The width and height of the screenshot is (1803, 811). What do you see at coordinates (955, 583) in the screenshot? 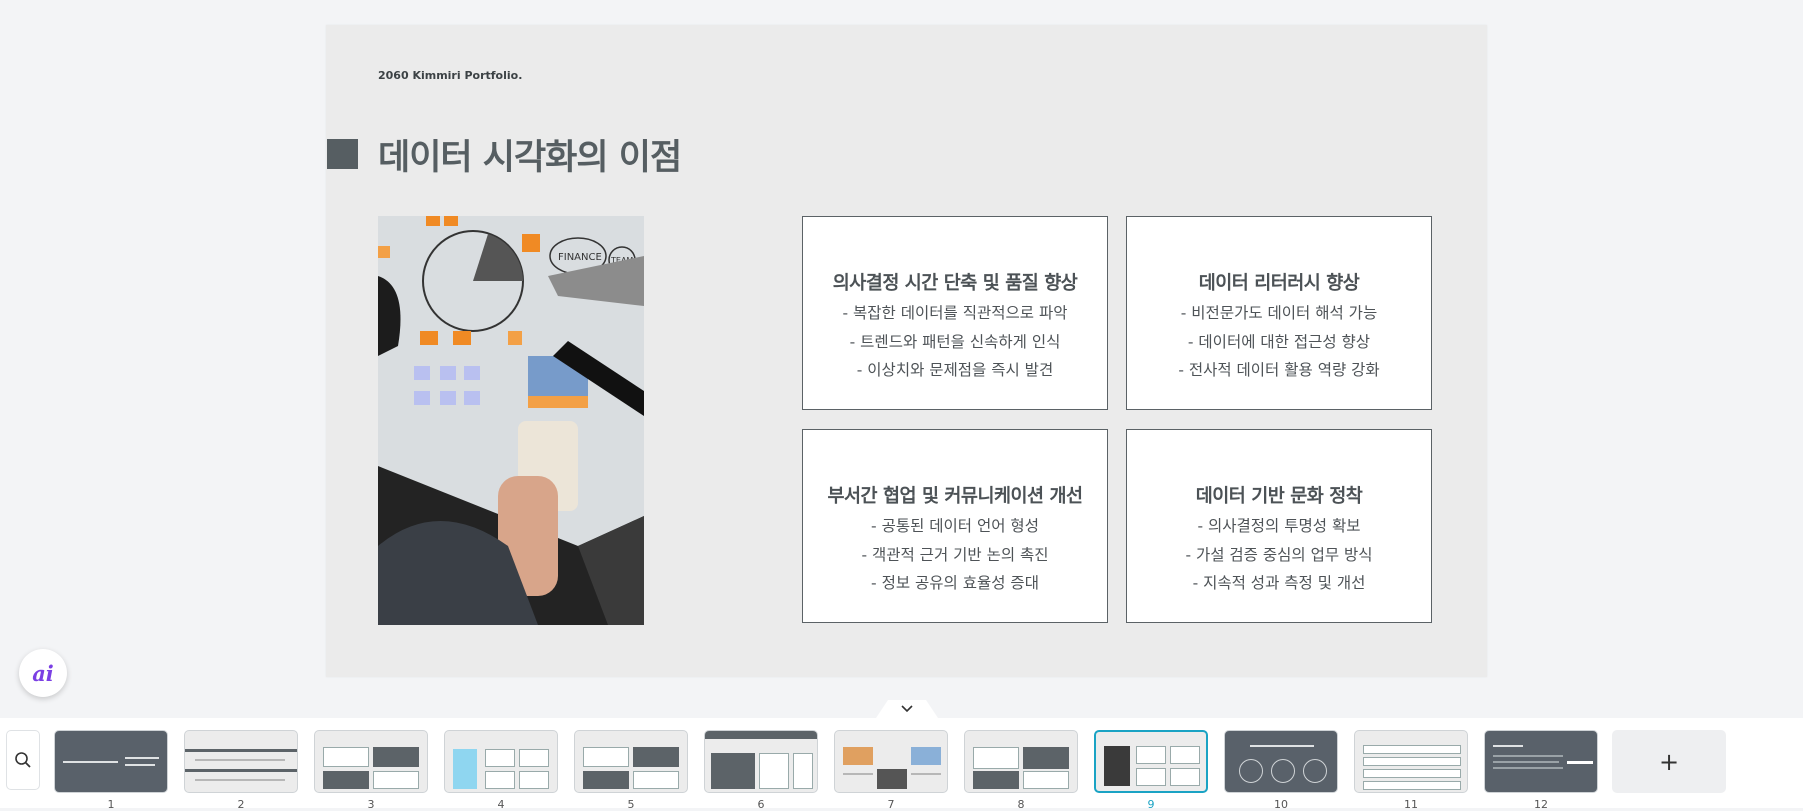
I see `card-line: - 정보 공유의 효율성 증대` at bounding box center [955, 583].